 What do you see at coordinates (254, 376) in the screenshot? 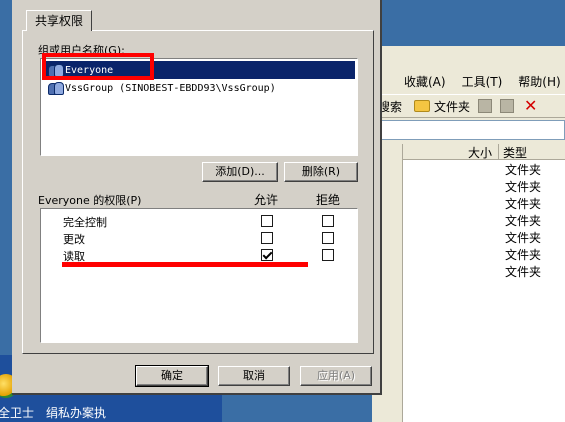
I see `cancel-button: 取消` at bounding box center [254, 376].